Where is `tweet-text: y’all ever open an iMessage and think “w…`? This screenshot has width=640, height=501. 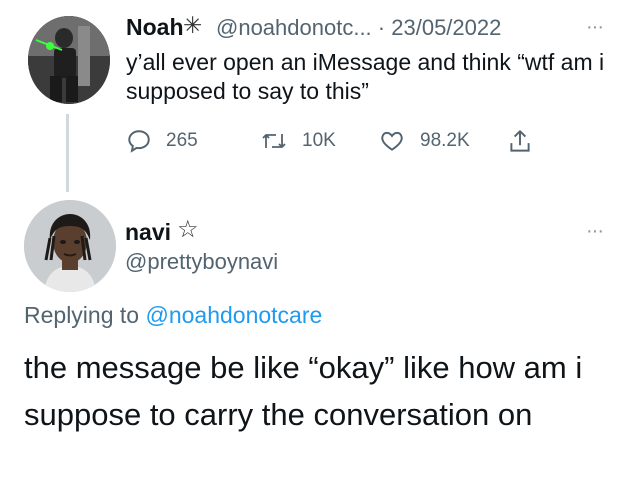
tweet-text: y’all ever open an iMessage and think “w… is located at coordinates (365, 76).